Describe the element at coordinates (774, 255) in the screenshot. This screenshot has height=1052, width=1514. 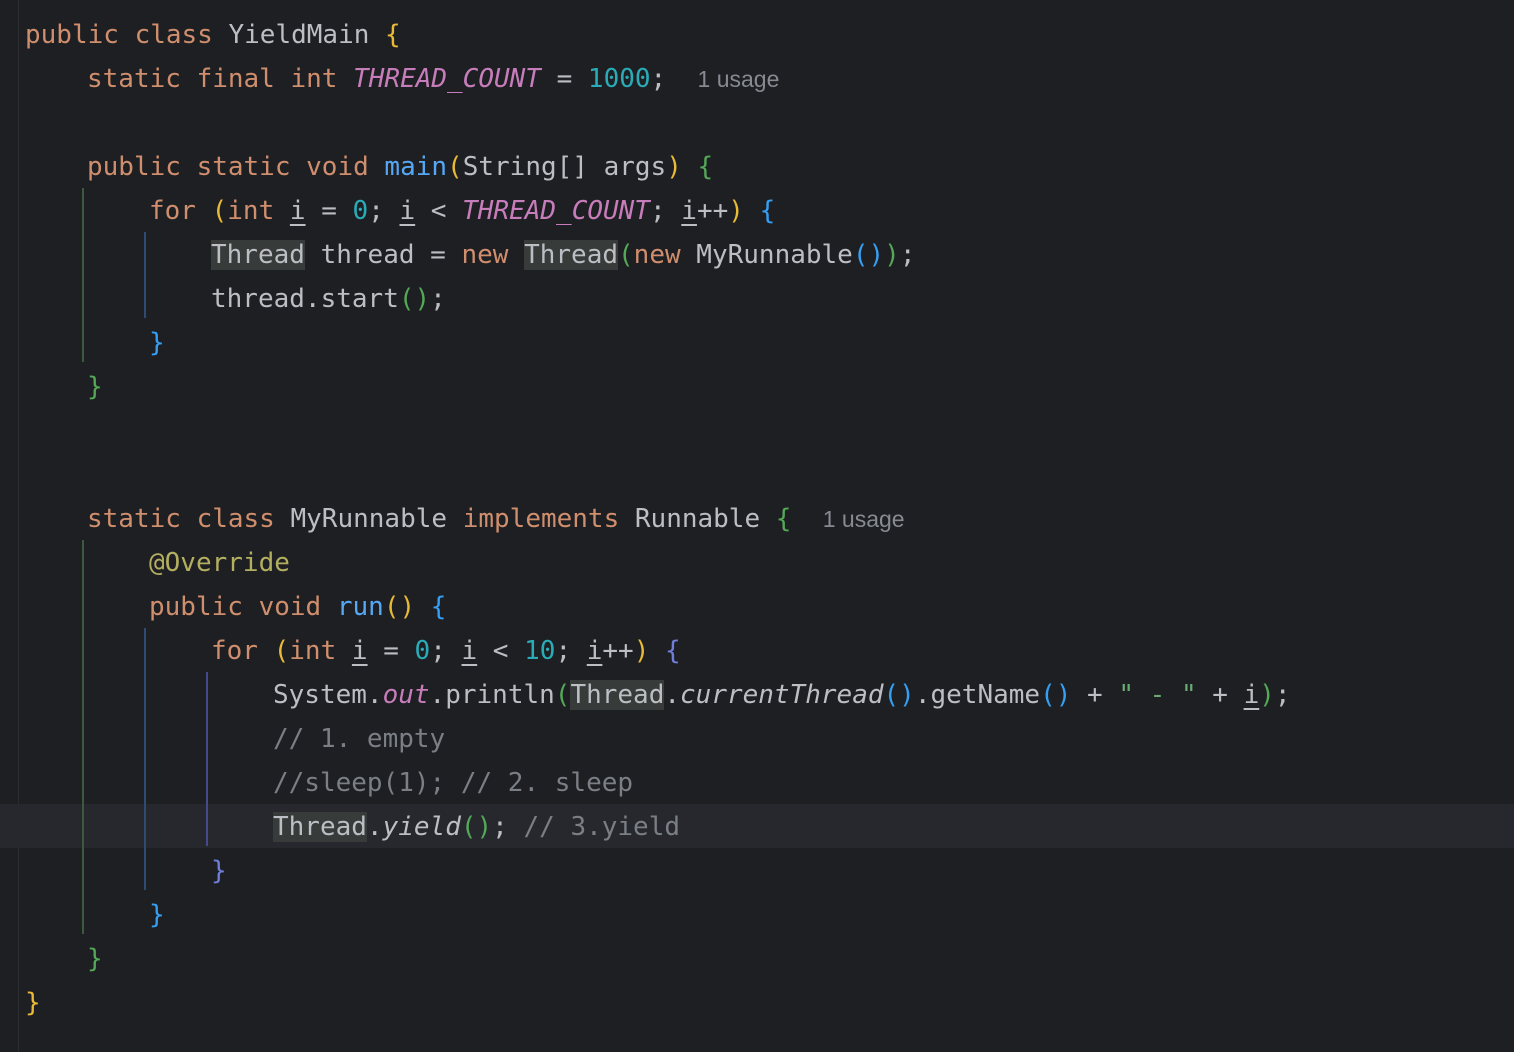
I see `runnable-class: MyRunnable` at that location.